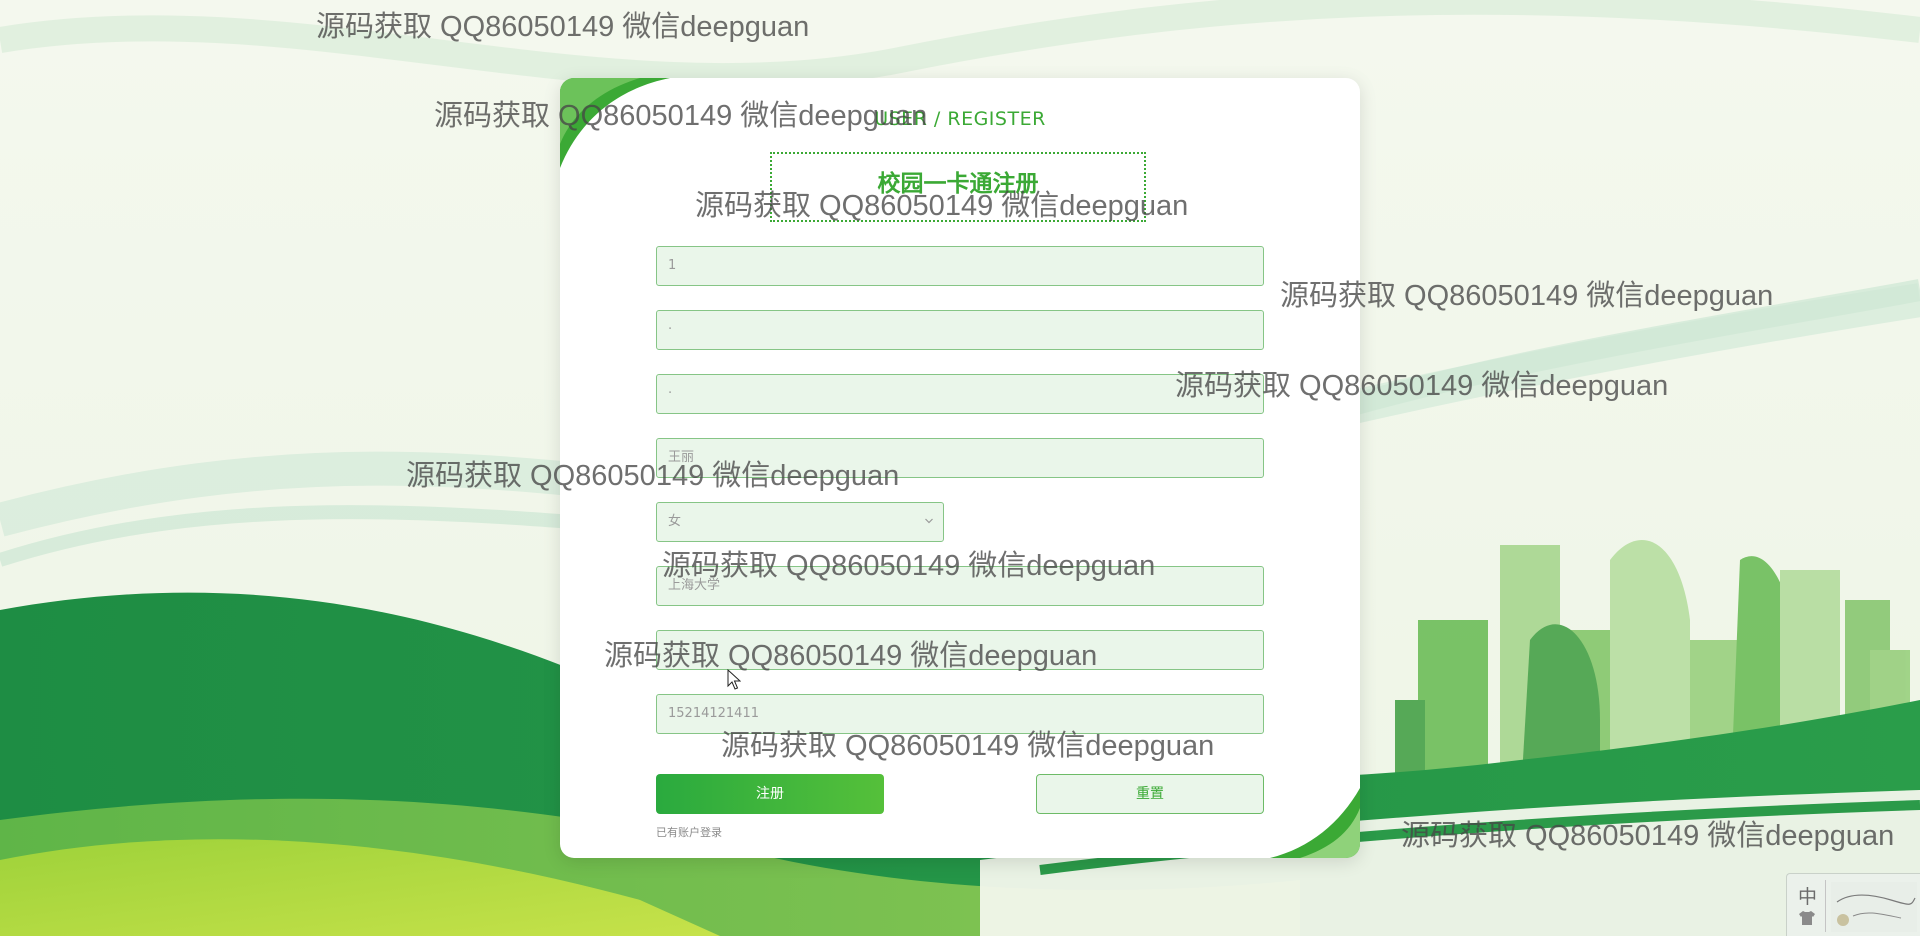  I want to click on chevron-down-icon, so click(929, 521).